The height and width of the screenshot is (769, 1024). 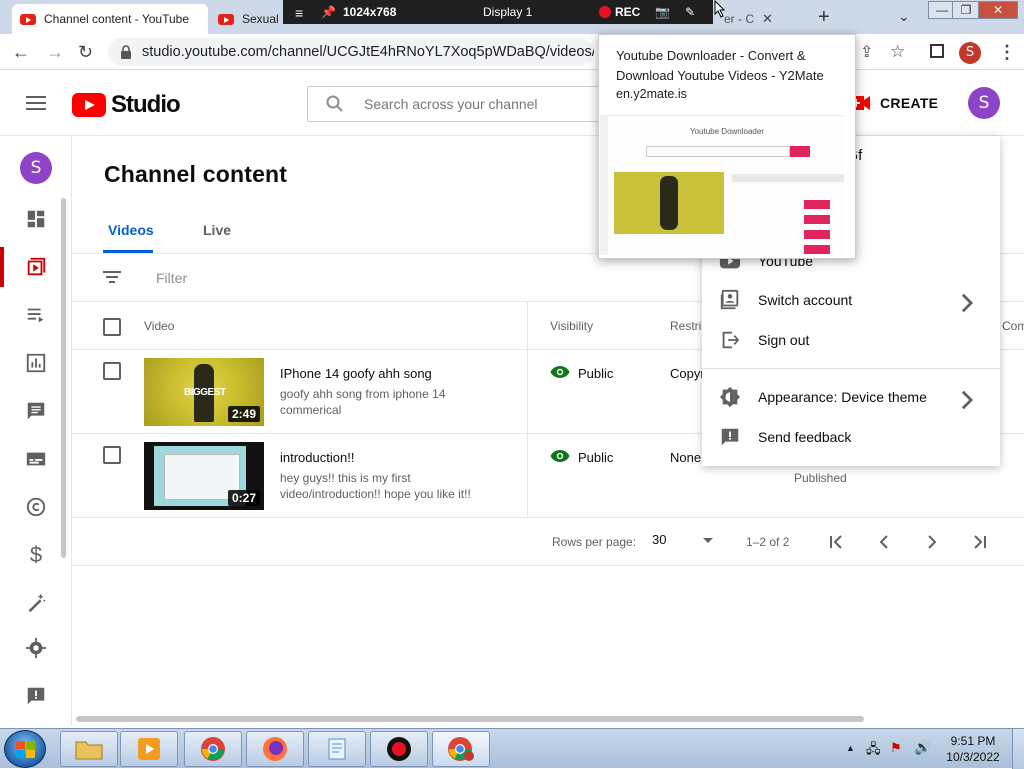 I want to click on tab-third: er - C ✕, so click(x=761, y=19).